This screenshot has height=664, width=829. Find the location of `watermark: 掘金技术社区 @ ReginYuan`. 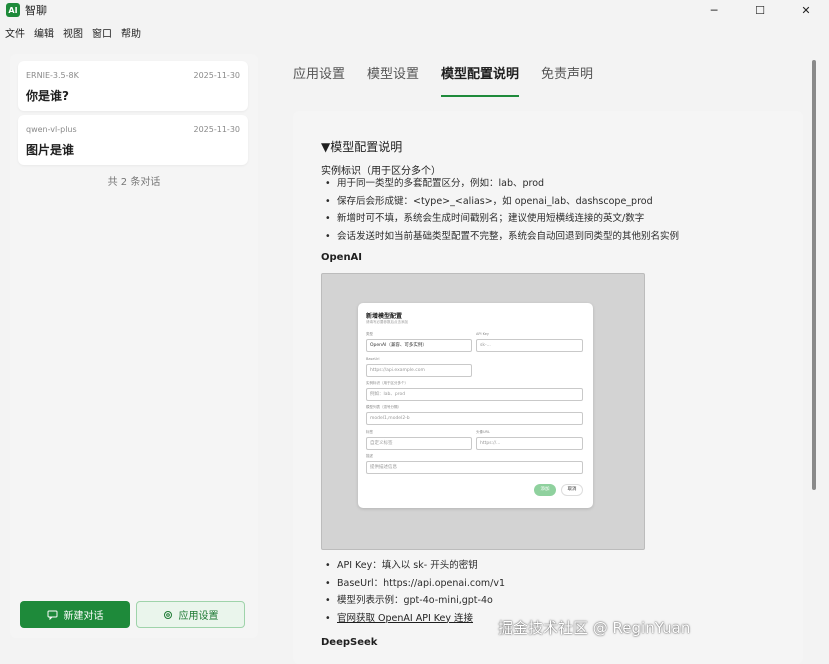

watermark: 掘金技术社区 @ ReginYuan is located at coordinates (594, 628).